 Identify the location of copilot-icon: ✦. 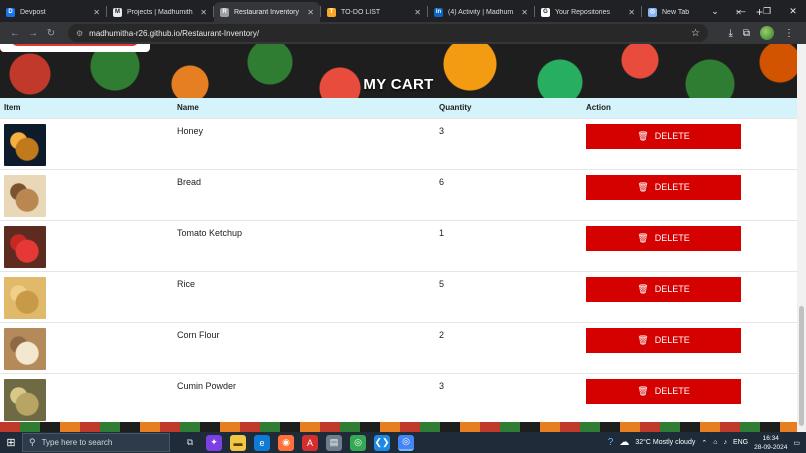
(214, 442).